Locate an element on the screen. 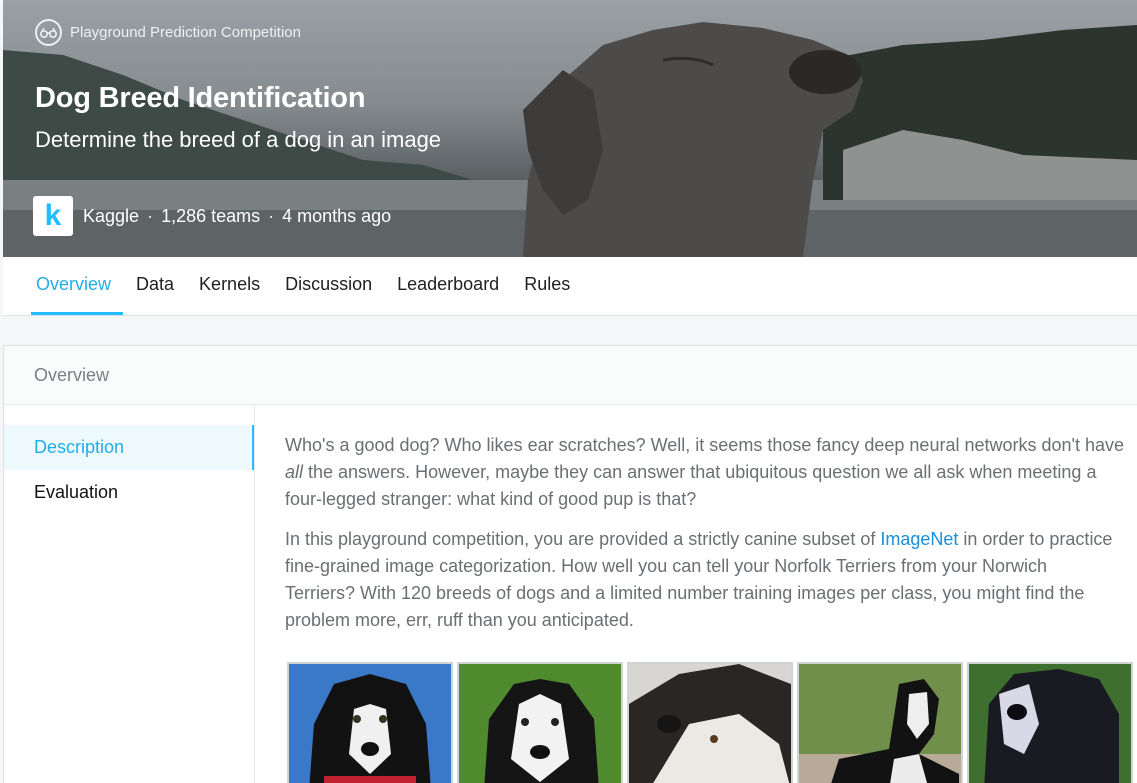  tab-kernels: Kernels is located at coordinates (229, 286).